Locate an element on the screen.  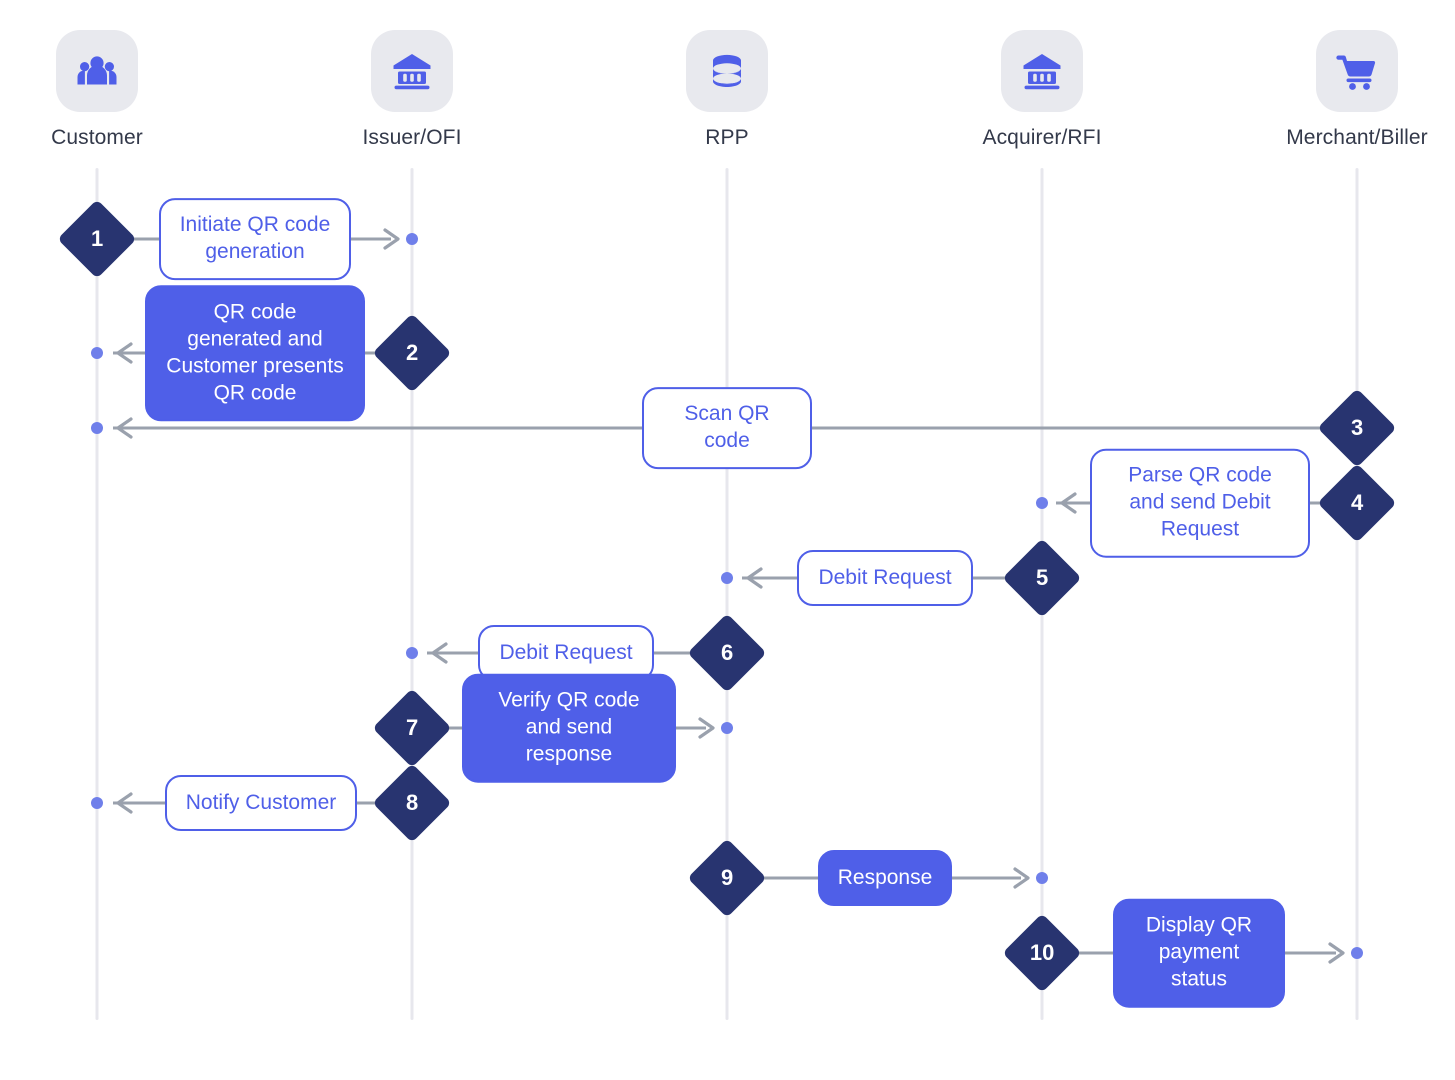
database-icon is located at coordinates (727, 71).